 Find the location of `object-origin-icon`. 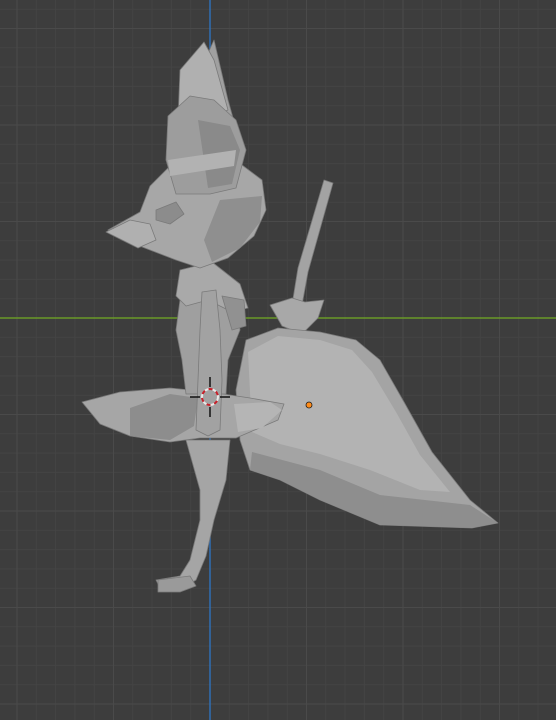

object-origin-icon is located at coordinates (309, 405).